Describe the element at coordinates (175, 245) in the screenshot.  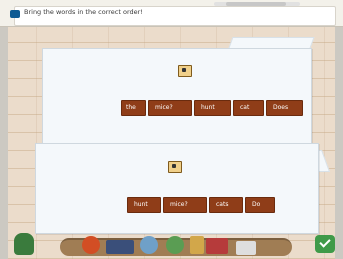
I see `settings-icon` at that location.